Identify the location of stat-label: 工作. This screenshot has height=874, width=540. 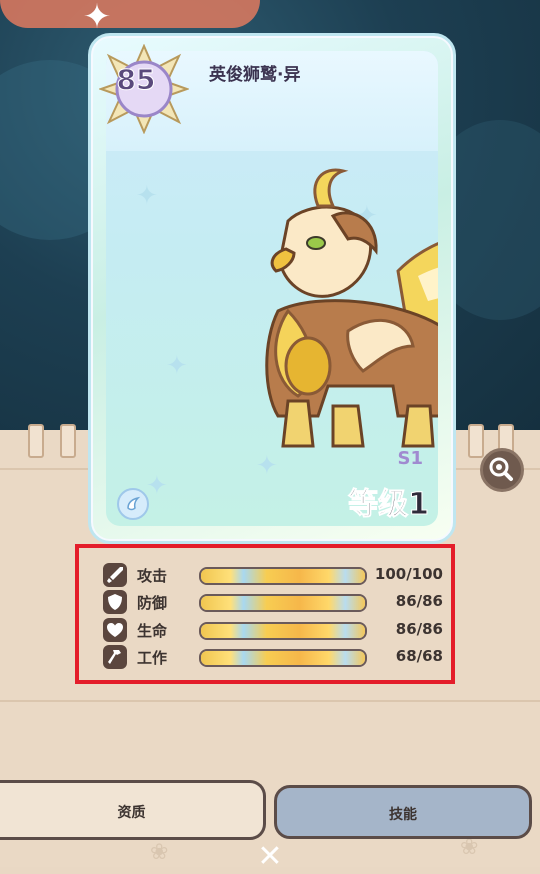
(152, 658).